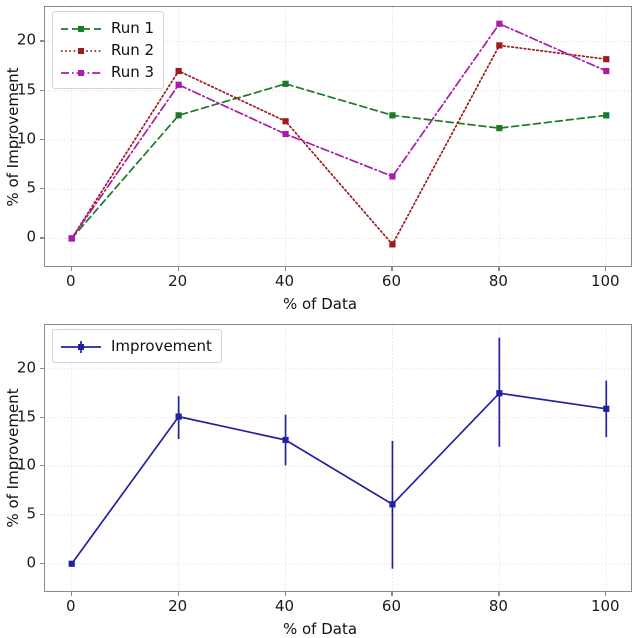  Describe the element at coordinates (320, 304) in the screenshot. I see `x-axis-label-top: % of Data` at that location.